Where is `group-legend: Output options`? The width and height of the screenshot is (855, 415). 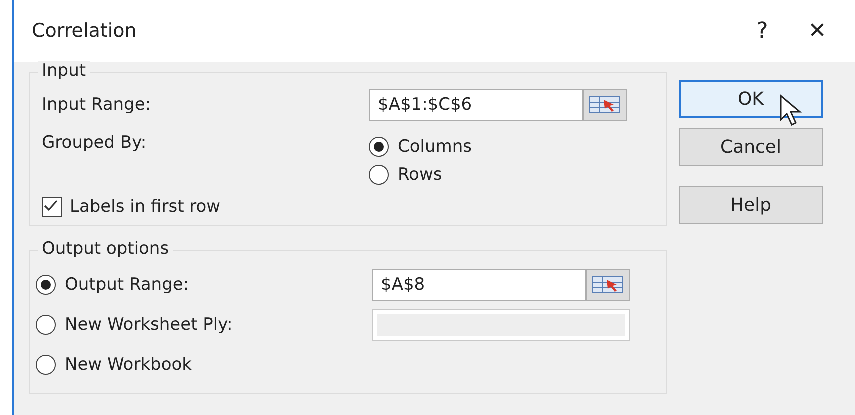
group-legend: Output options is located at coordinates (106, 249).